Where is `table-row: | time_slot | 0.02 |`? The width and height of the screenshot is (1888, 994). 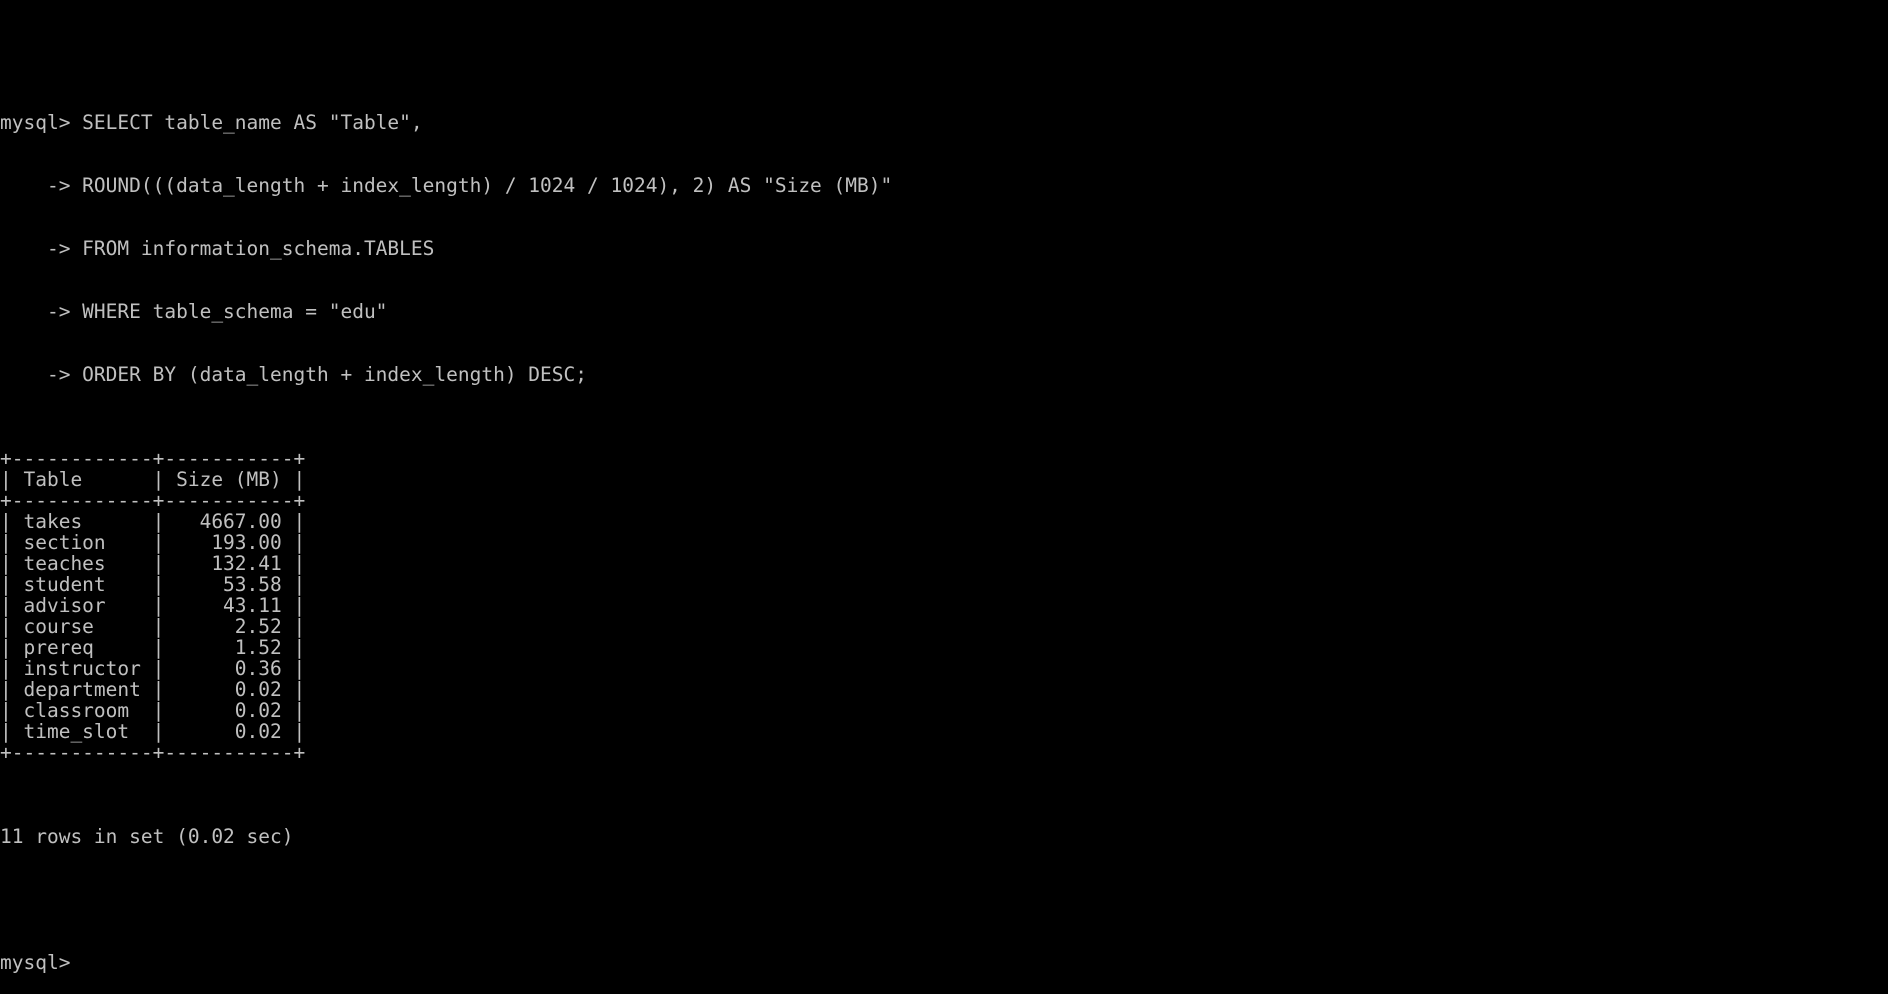 table-row: | time_slot | 0.02 | is located at coordinates (153, 731).